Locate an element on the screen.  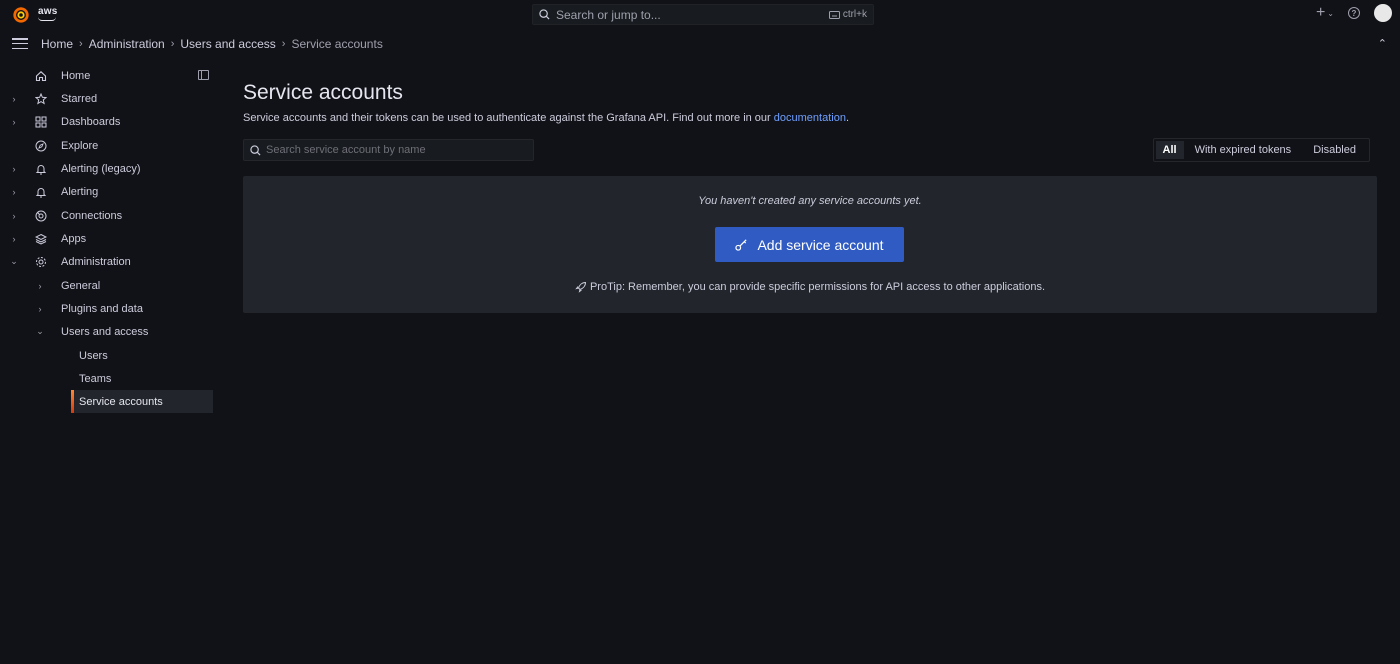
plus-icon: + is located at coordinates (1320, 12).